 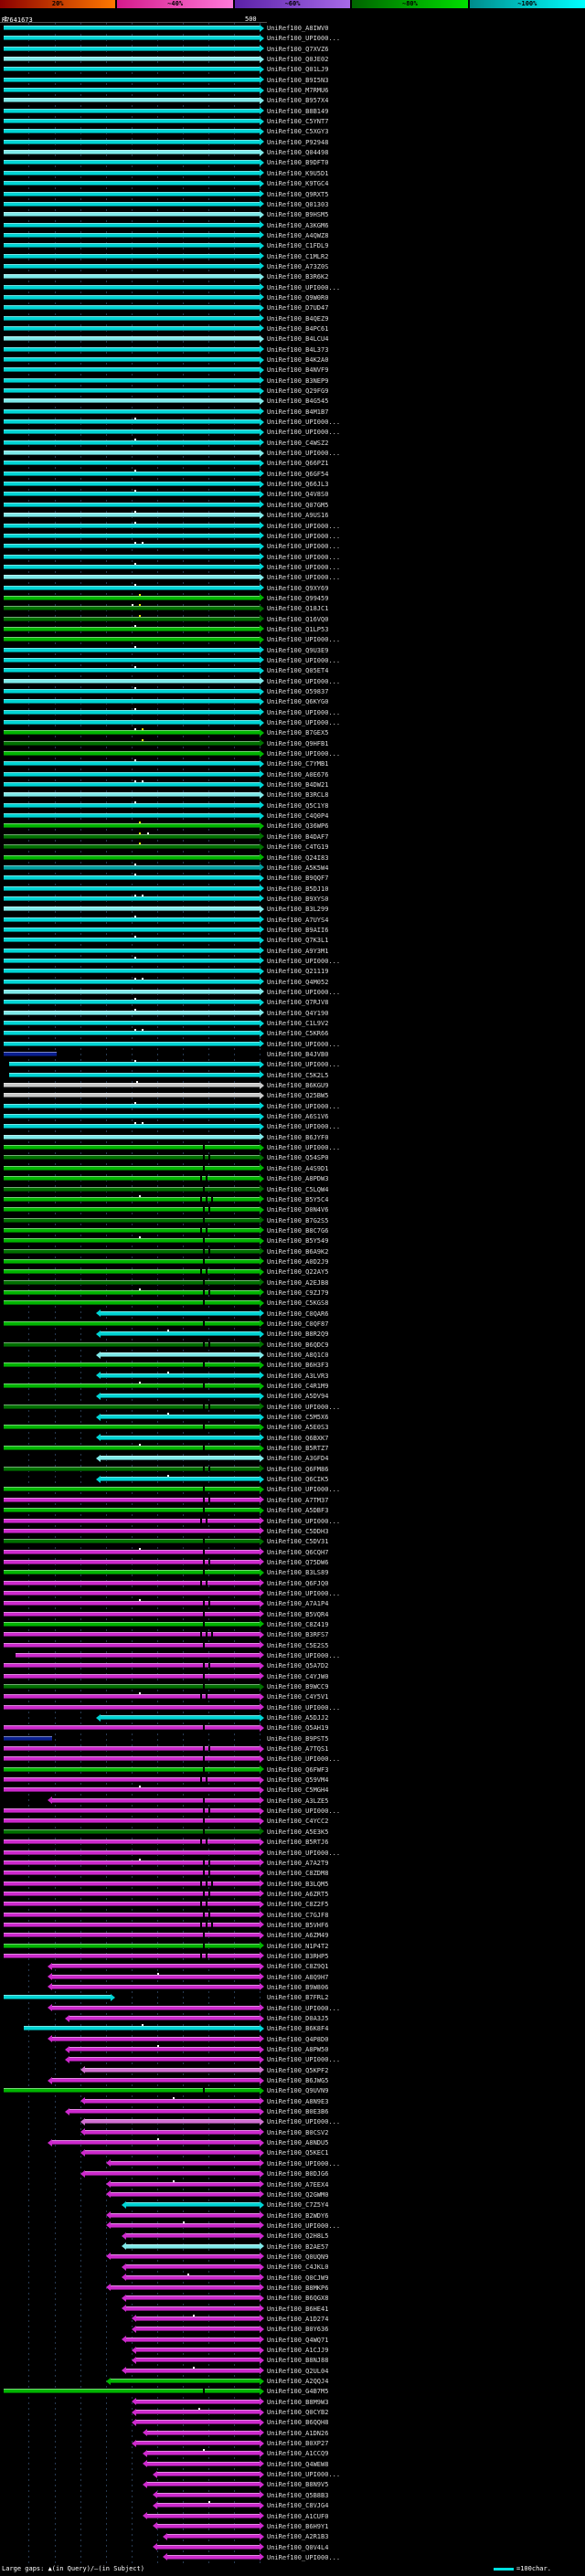 What do you see at coordinates (298, 1884) in the screenshot?
I see `hit-label: UniRef100_B3LQM5` at bounding box center [298, 1884].